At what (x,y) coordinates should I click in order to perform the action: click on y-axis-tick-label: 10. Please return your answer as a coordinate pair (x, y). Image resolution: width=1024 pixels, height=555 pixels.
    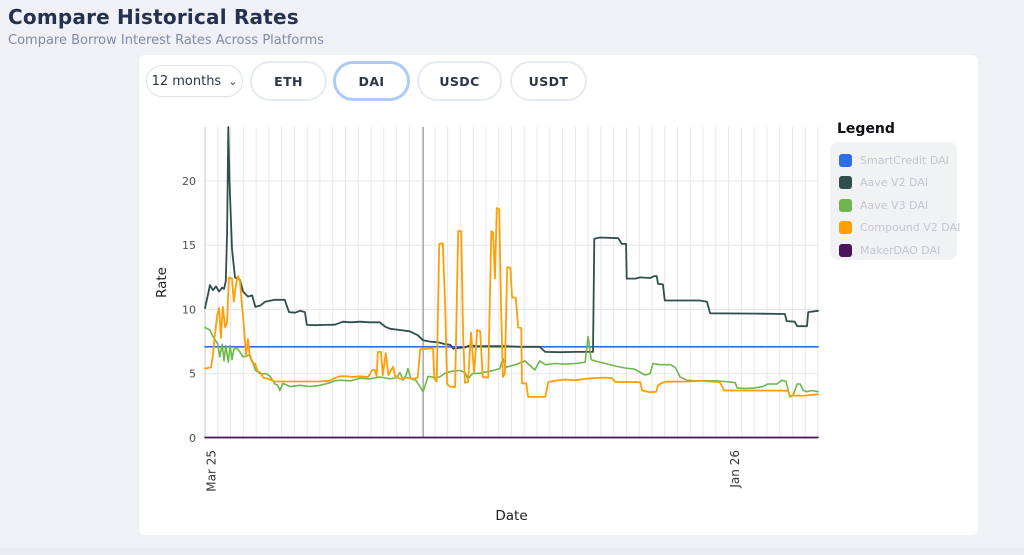
    Looking at the image, I should click on (189, 309).